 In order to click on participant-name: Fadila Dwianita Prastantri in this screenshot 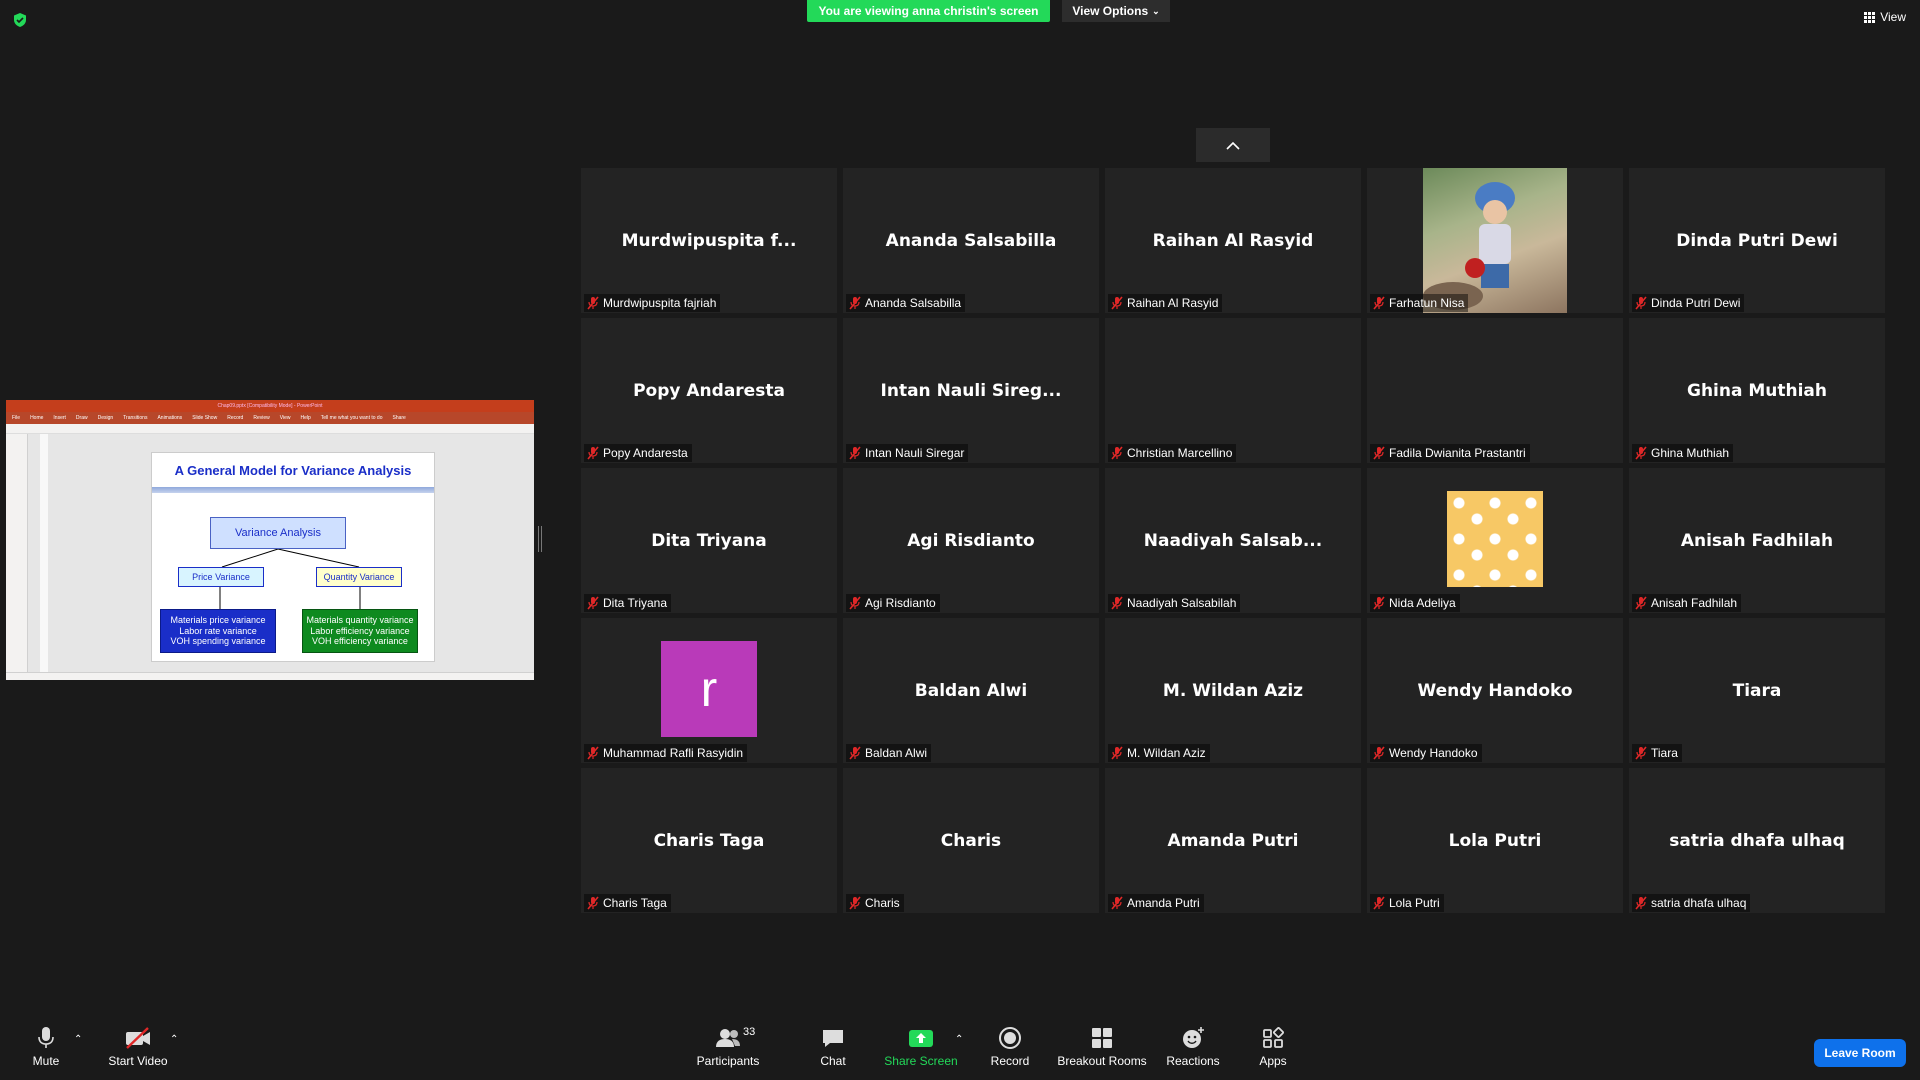, I will do `click(1457, 453)`.